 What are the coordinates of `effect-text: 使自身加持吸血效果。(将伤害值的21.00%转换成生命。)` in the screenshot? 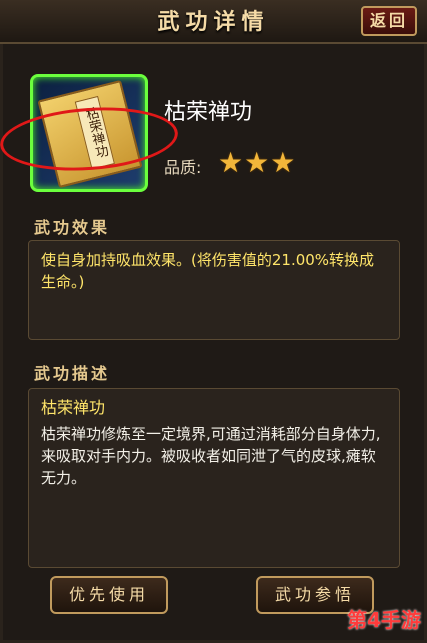 It's located at (208, 271).